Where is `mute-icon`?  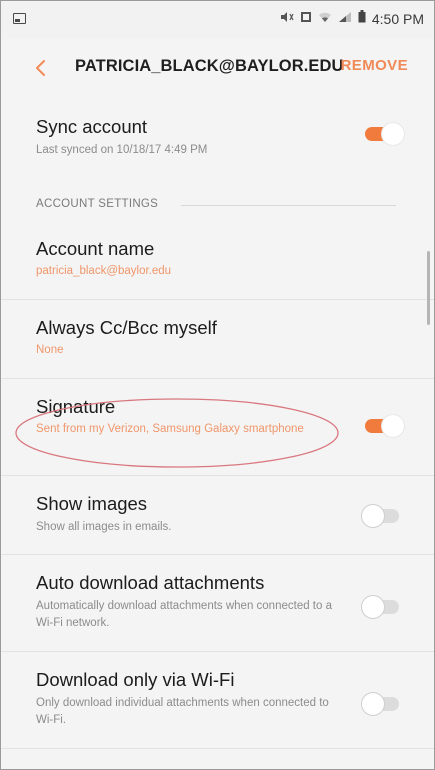 mute-icon is located at coordinates (287, 19).